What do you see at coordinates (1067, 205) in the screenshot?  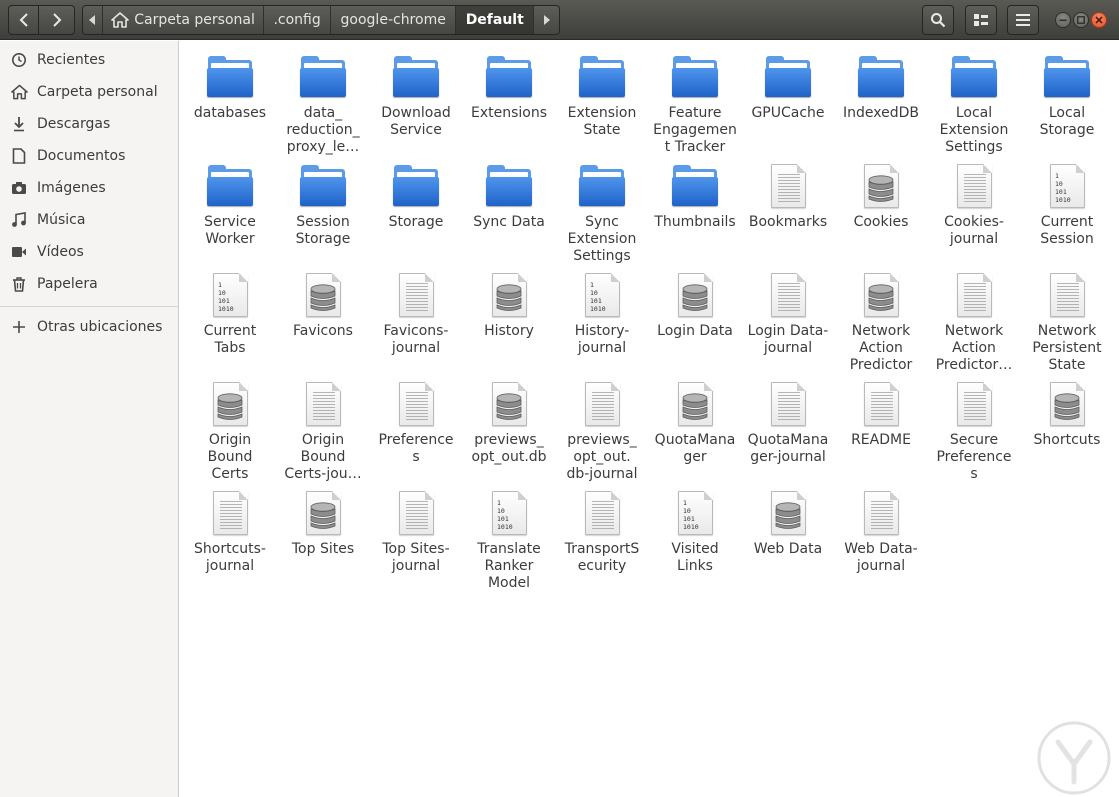 I see `file-item: 1 10 101 1010 Current Session` at bounding box center [1067, 205].